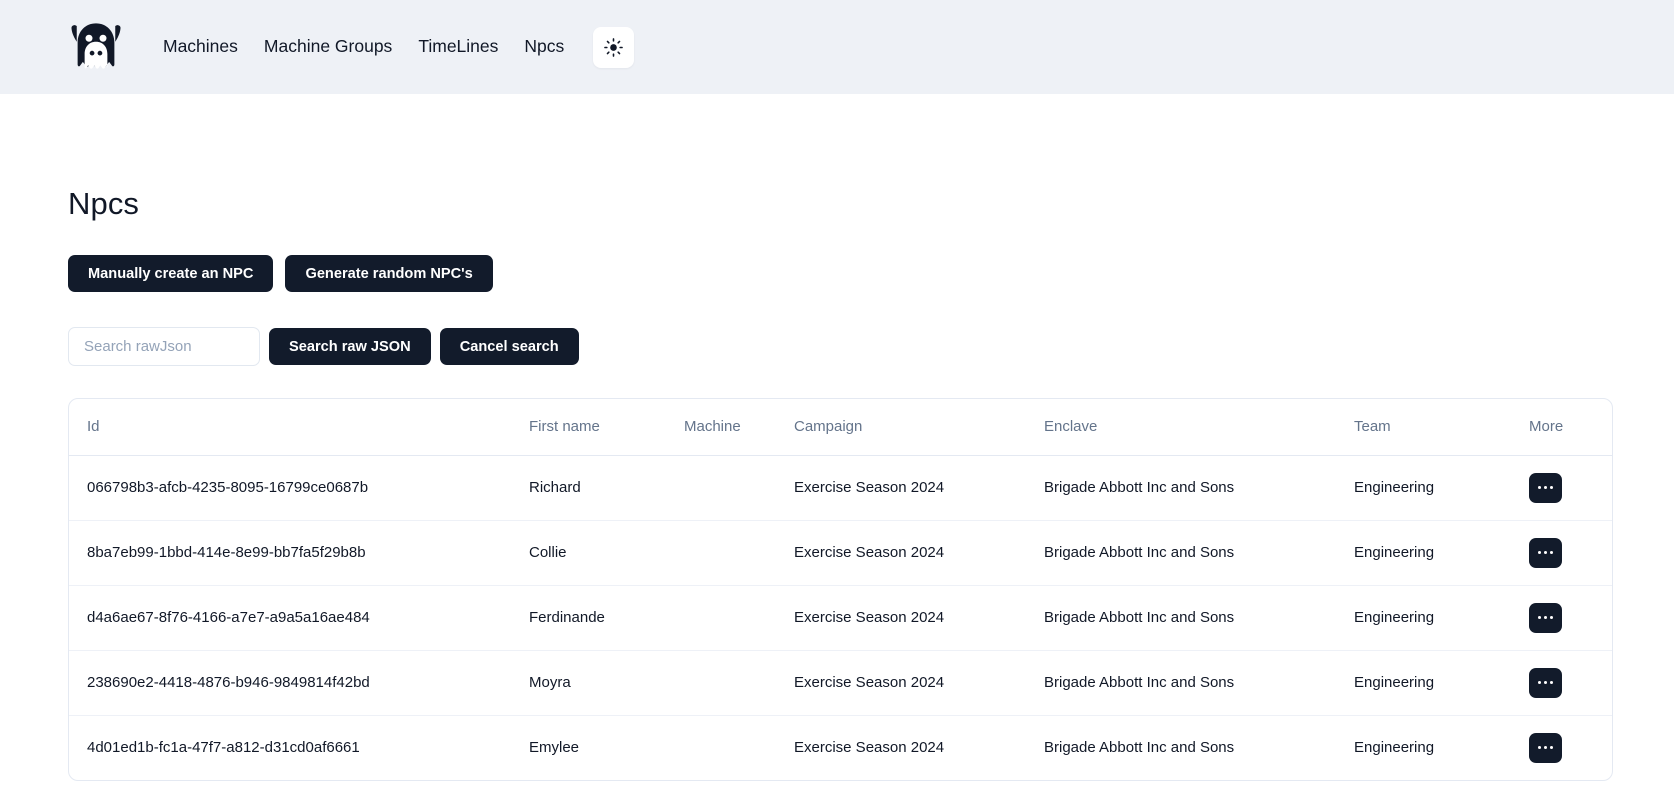  Describe the element at coordinates (739, 427) in the screenshot. I see `column-header-machine: Machine` at that location.